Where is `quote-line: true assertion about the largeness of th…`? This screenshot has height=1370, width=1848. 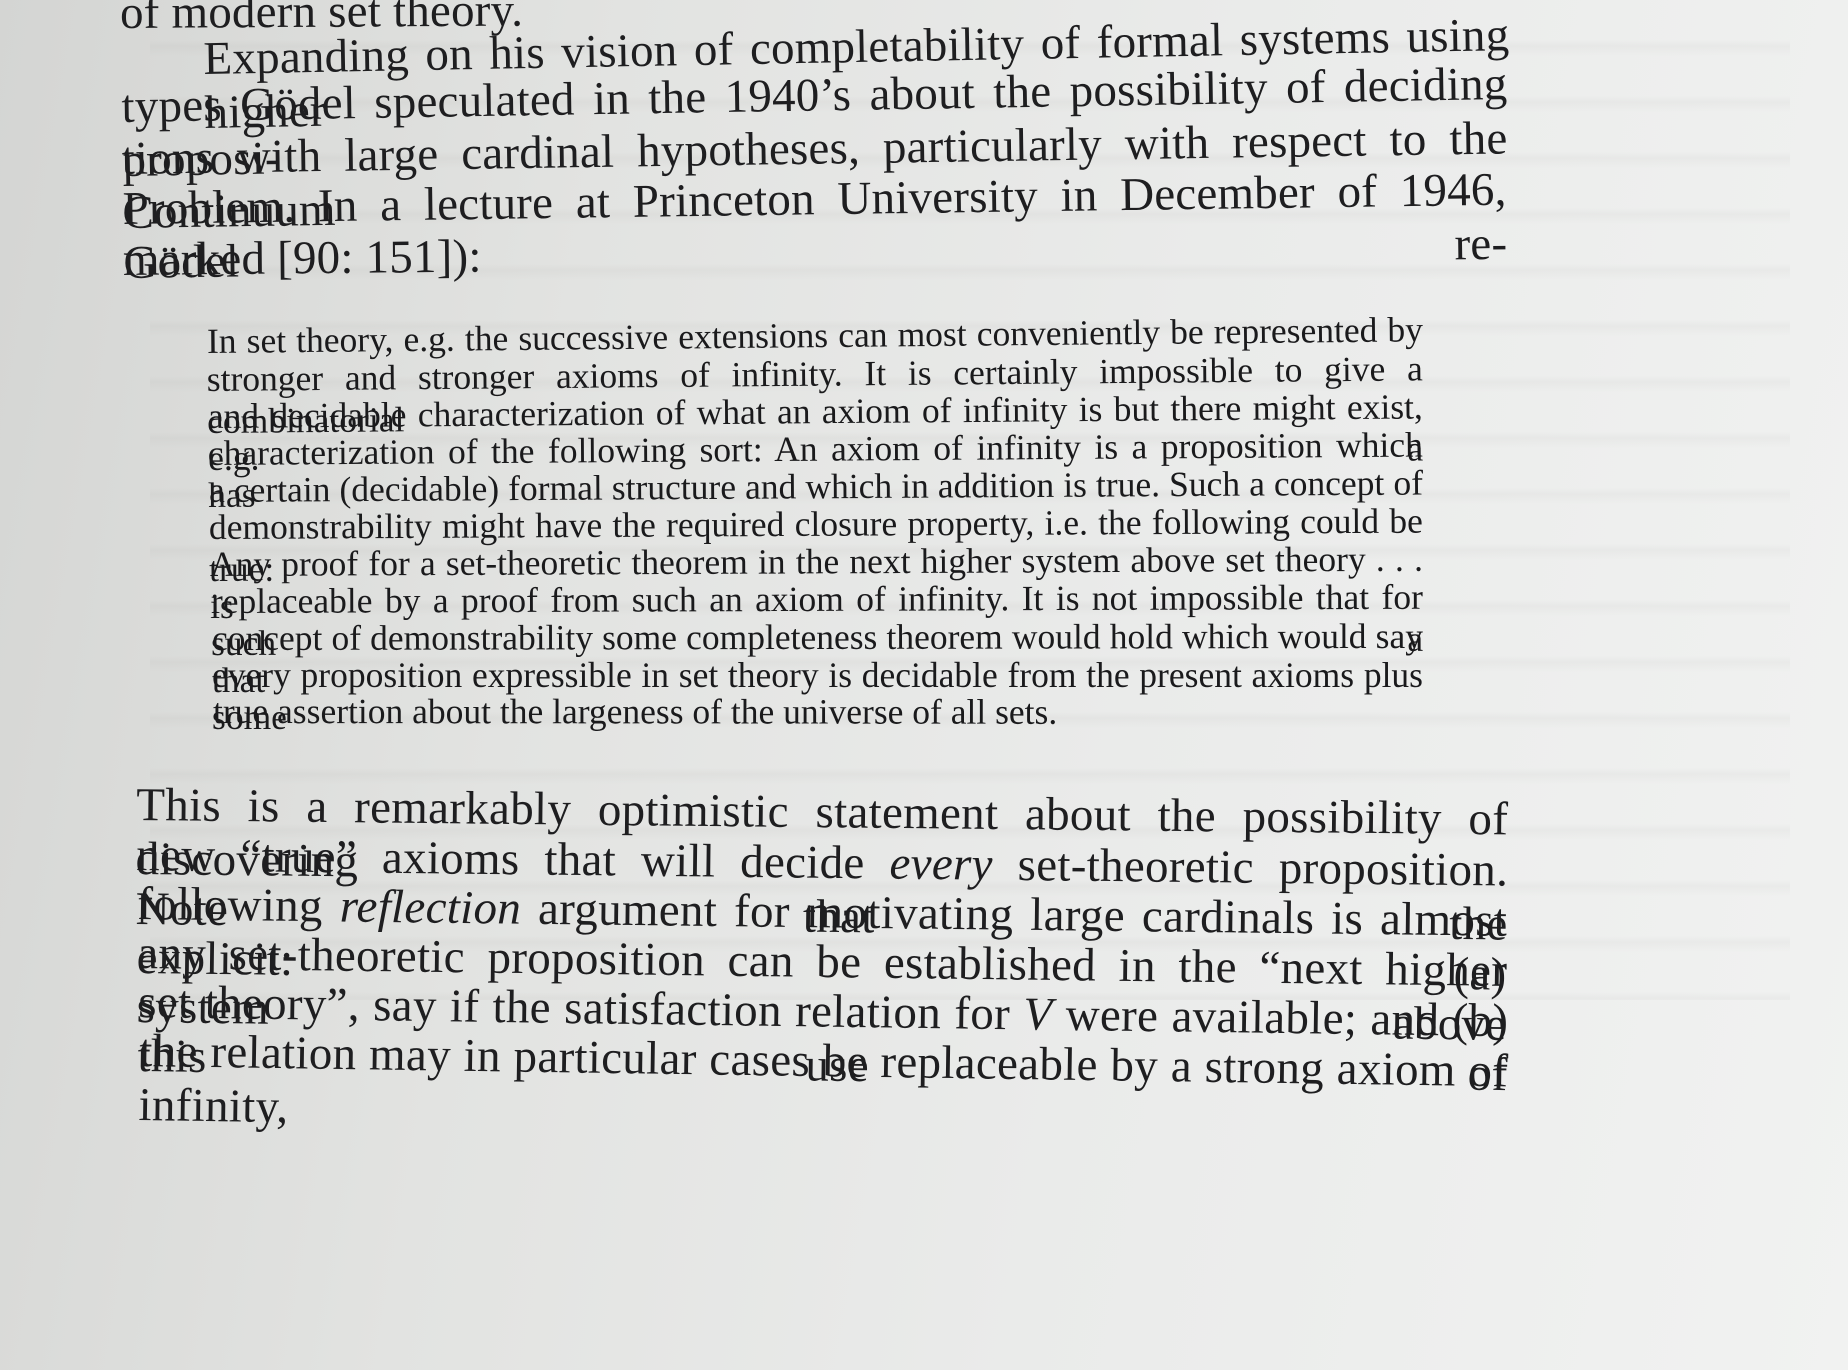
quote-line: true assertion about the largeness of th… is located at coordinates (635, 711).